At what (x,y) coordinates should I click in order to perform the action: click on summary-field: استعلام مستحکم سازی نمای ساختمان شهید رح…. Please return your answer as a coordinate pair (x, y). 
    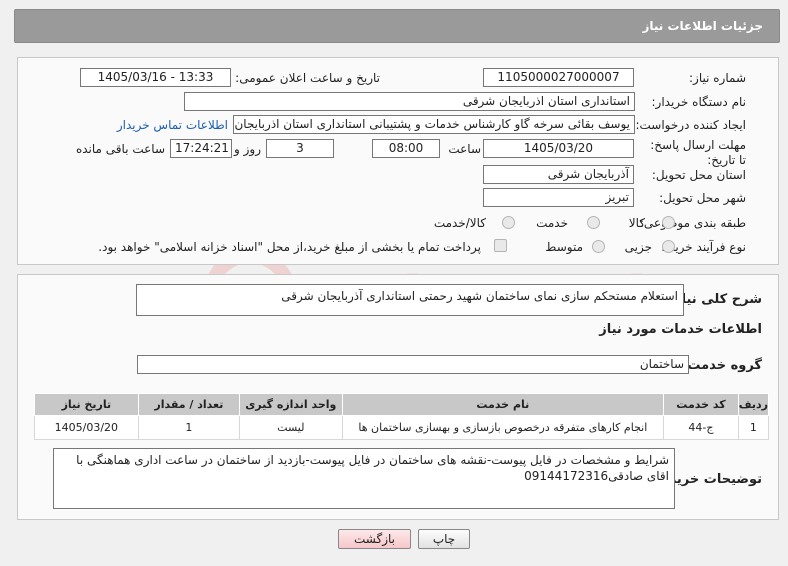
    Looking at the image, I should click on (410, 300).